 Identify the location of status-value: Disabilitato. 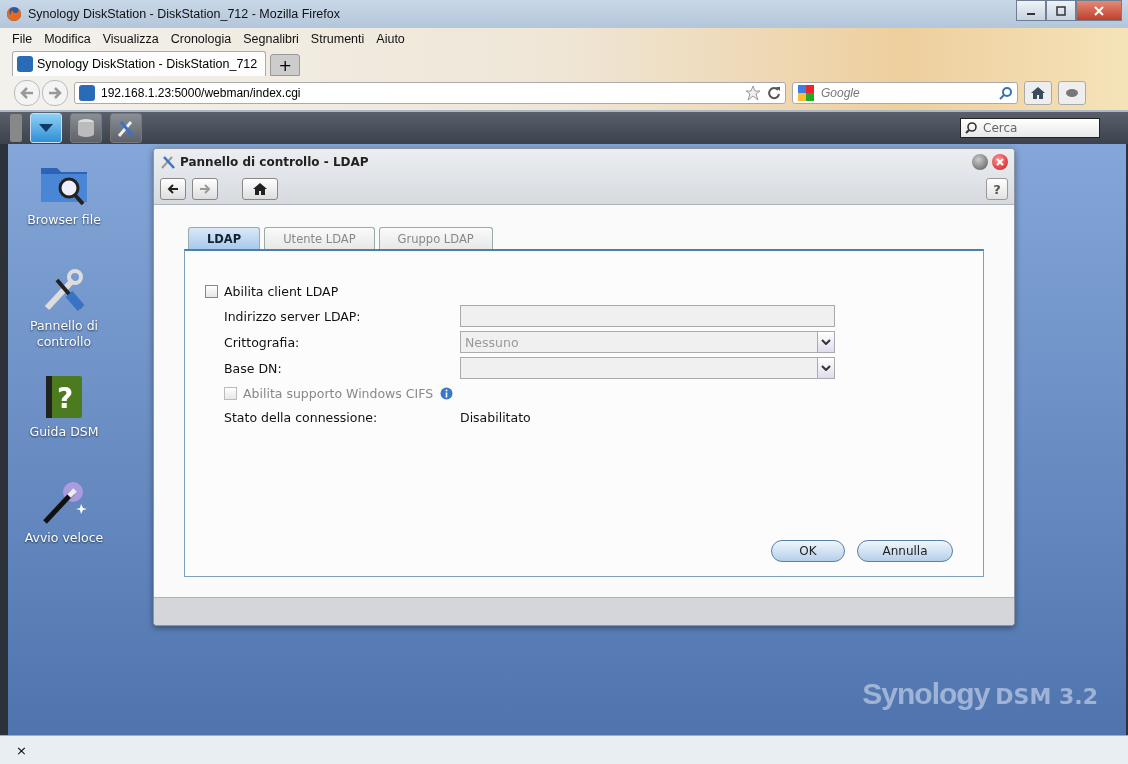
(495, 417).